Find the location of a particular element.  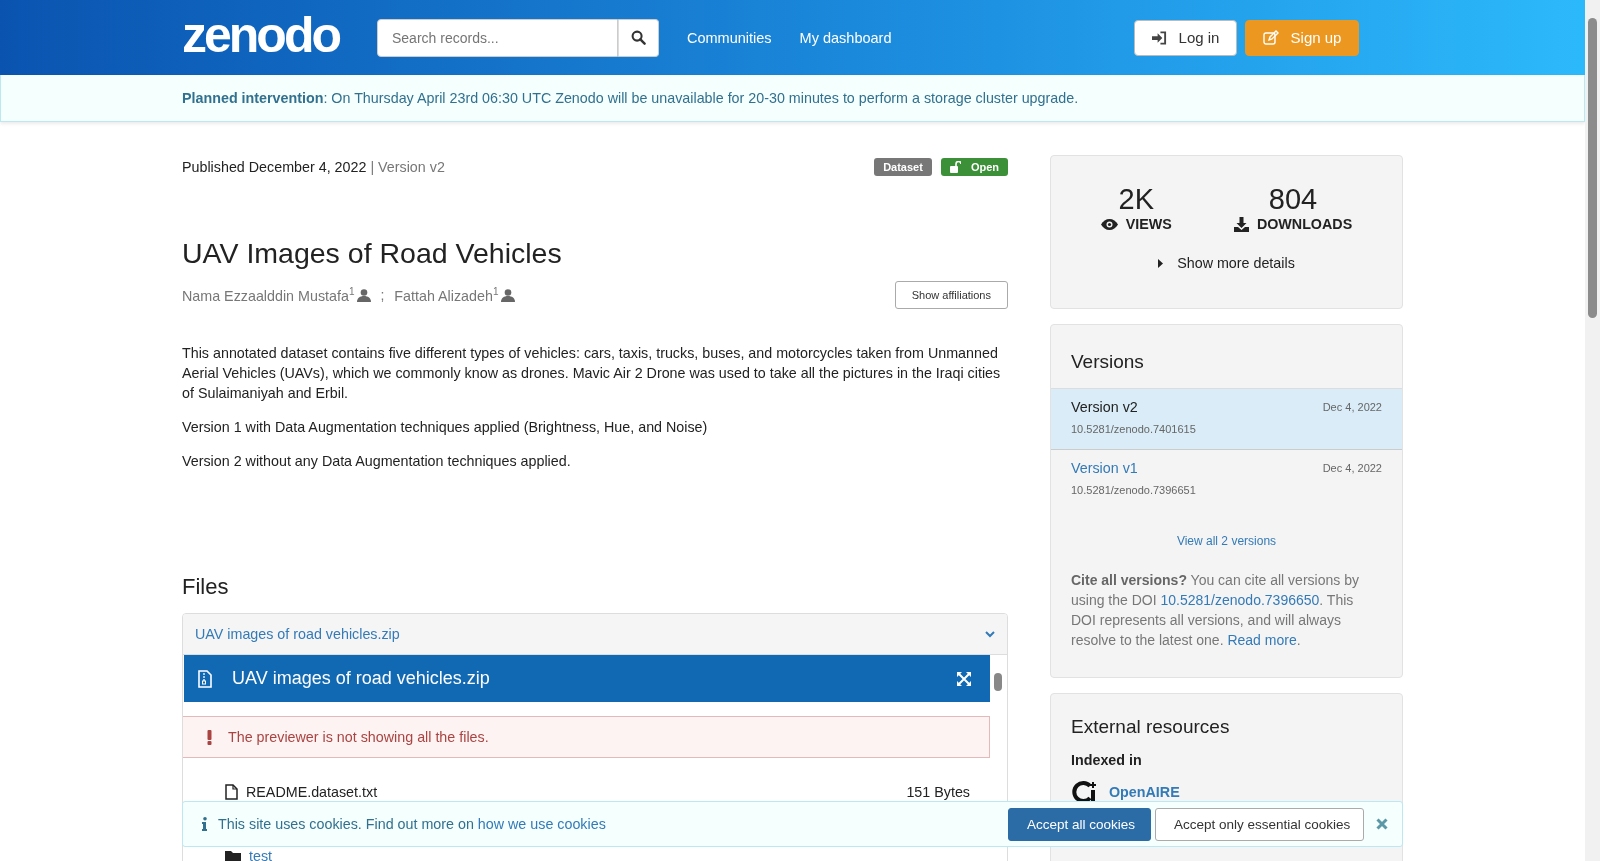

search-icon is located at coordinates (638, 37).